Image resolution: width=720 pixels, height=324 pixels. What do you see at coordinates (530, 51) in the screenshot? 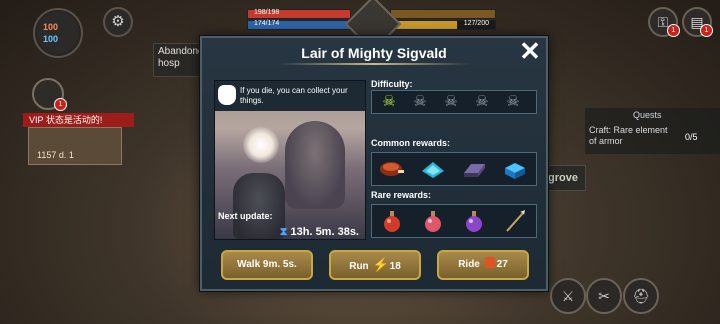
I see `close-icon: ✕` at bounding box center [530, 51].